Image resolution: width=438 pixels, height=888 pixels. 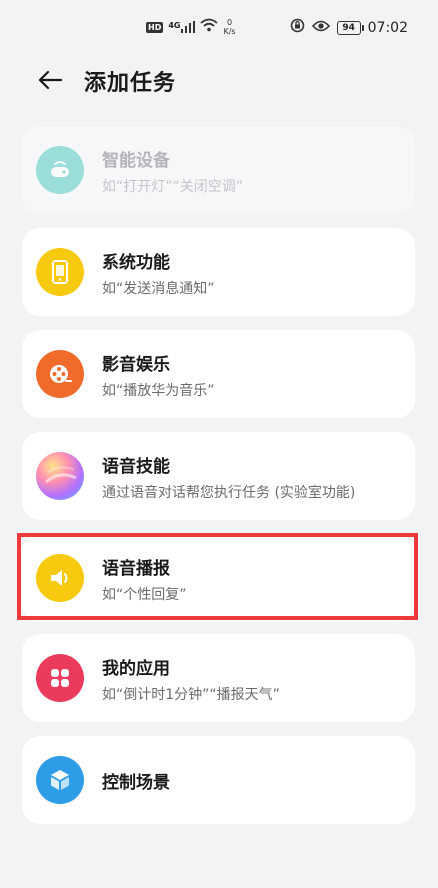 I want to click on cube-icon, so click(x=60, y=780).